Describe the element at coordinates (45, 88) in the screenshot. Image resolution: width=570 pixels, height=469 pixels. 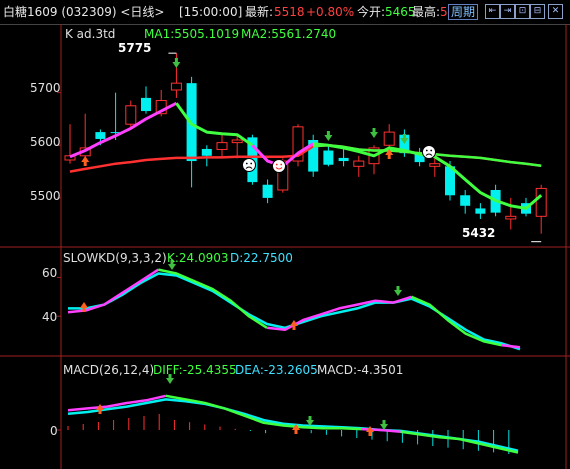
I see `y-tick-label: 5700` at that location.